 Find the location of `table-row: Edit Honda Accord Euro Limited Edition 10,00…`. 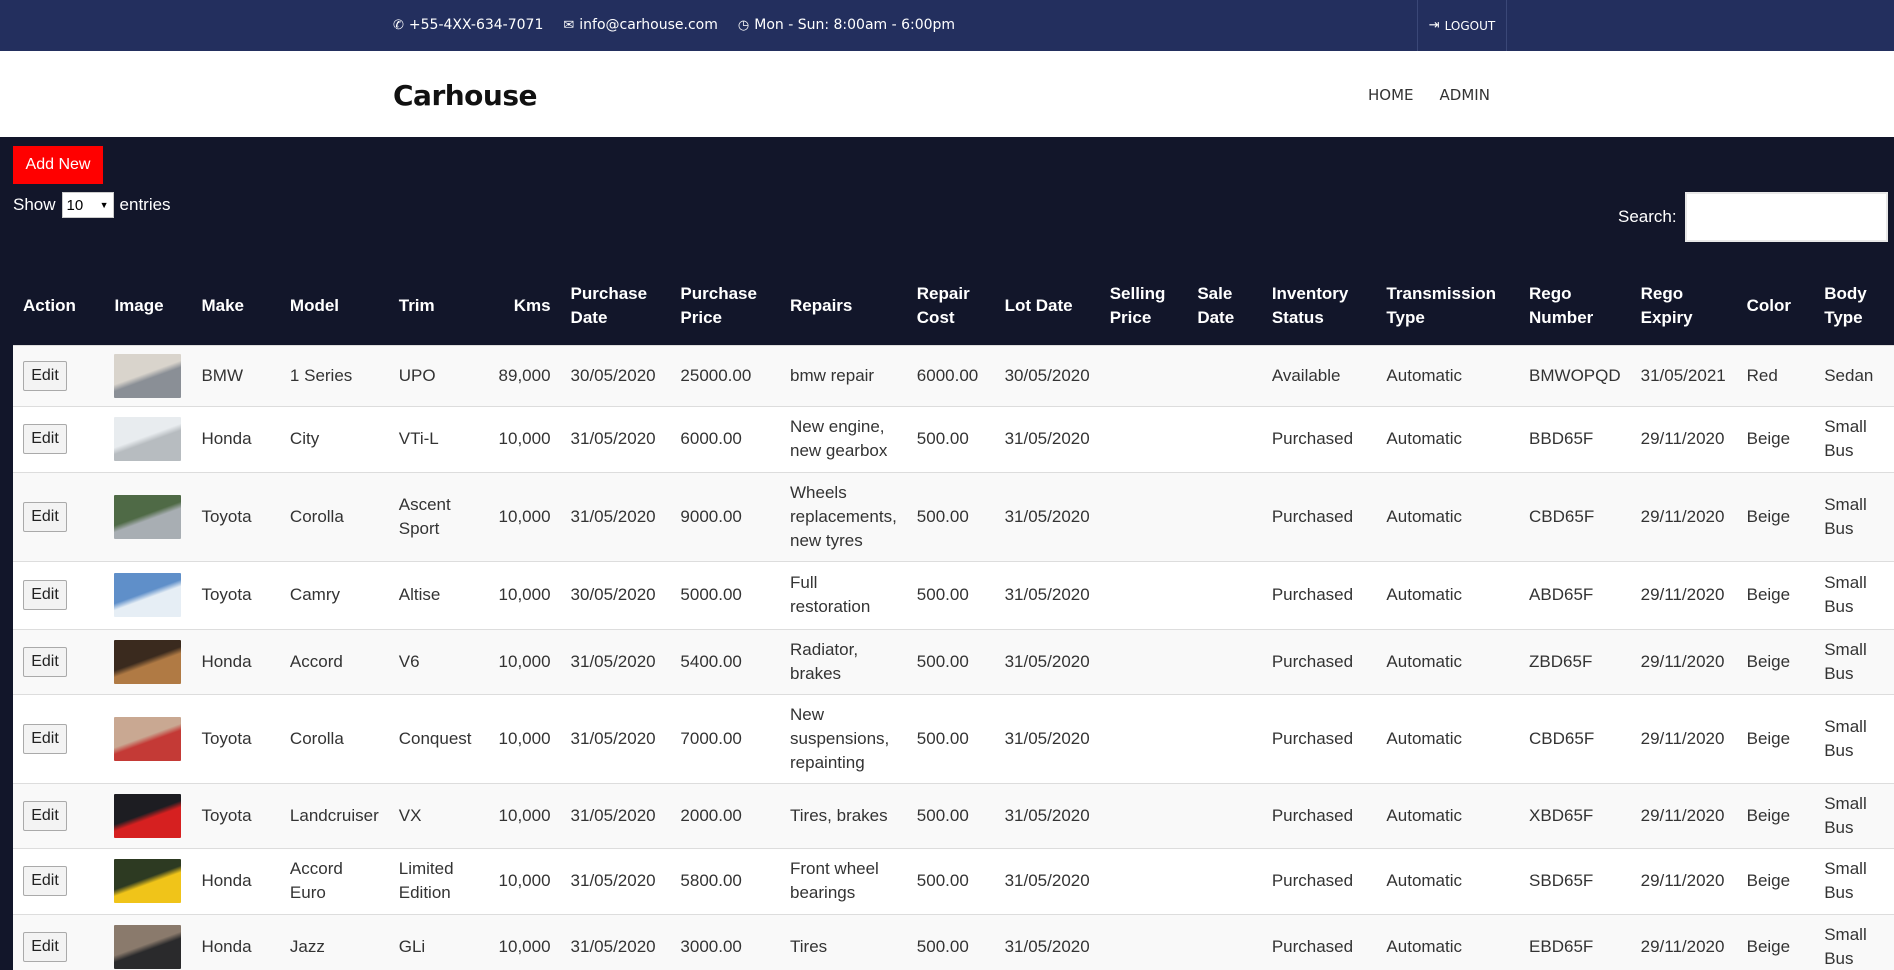

table-row: Edit Honda Accord Euro Limited Edition 10,00… is located at coordinates (953, 881).